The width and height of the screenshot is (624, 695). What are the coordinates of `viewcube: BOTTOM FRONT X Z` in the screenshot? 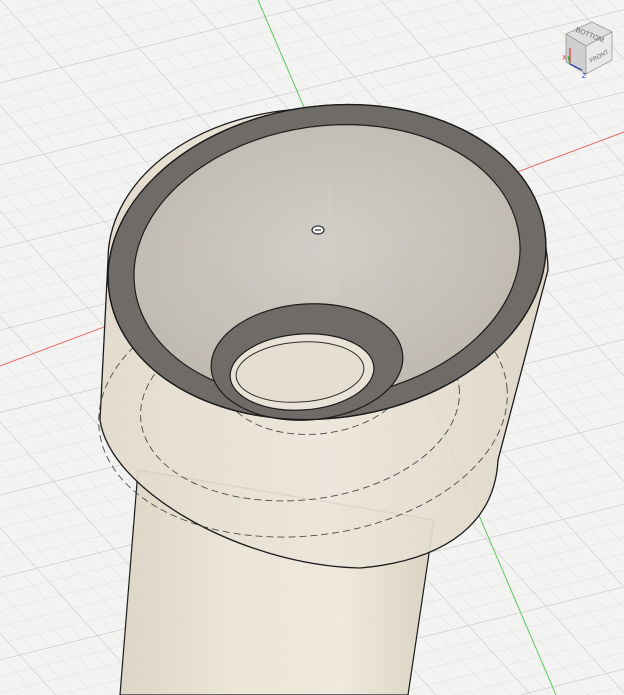 It's located at (590, 44).